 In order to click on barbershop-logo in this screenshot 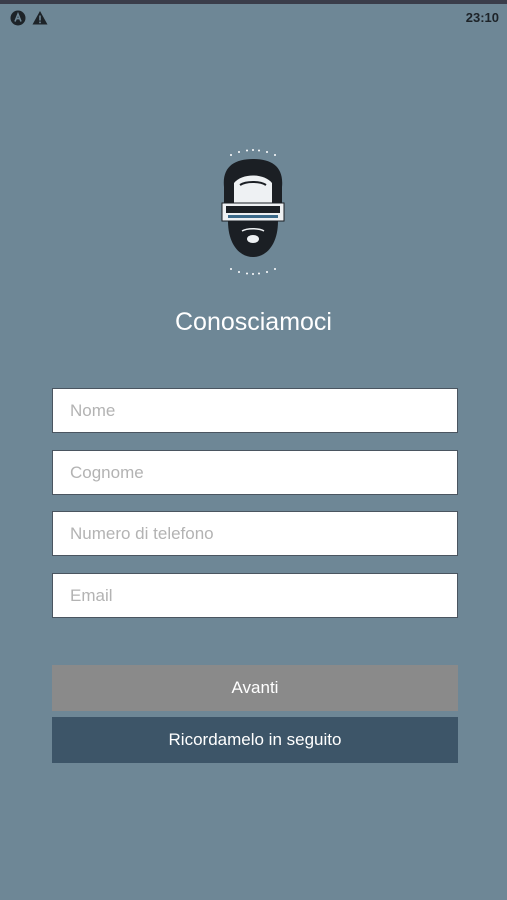, I will do `click(253, 212)`.